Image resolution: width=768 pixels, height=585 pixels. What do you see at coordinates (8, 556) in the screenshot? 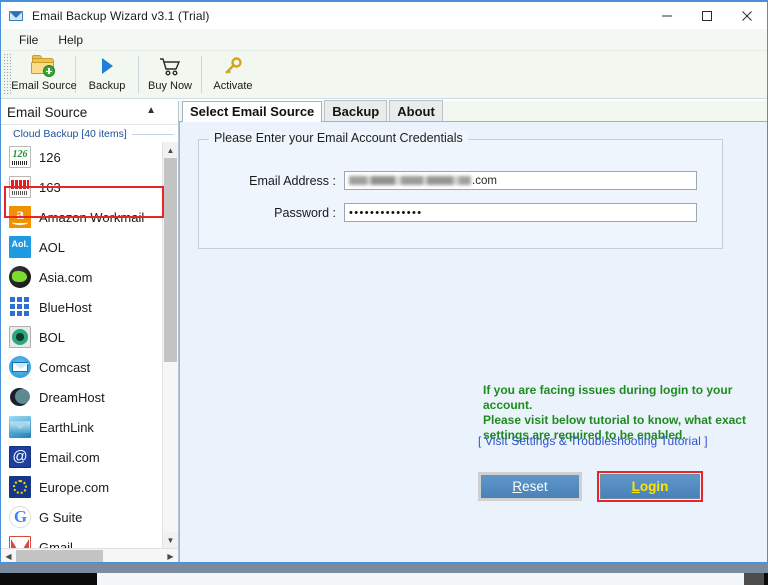
I see `scroll-left-icon: ◀` at bounding box center [8, 556].